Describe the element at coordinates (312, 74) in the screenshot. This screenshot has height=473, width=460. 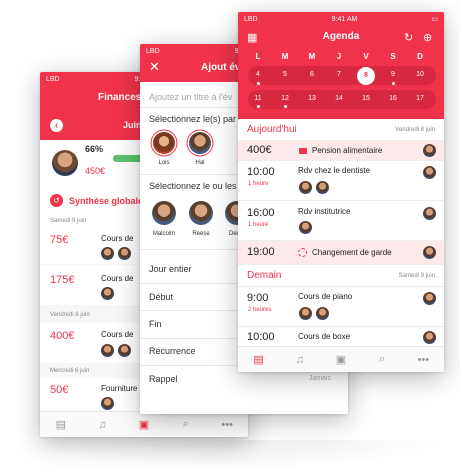
I see `calendar-day: 6` at that location.